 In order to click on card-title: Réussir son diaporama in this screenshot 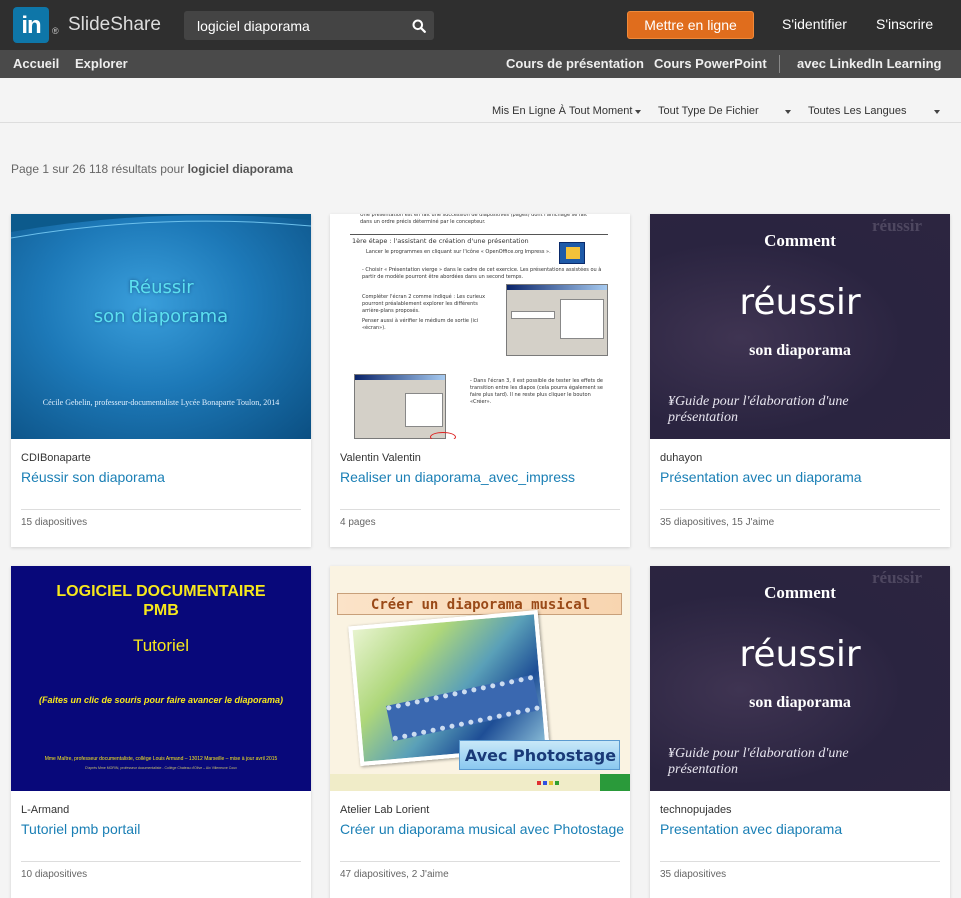, I will do `click(93, 477)`.